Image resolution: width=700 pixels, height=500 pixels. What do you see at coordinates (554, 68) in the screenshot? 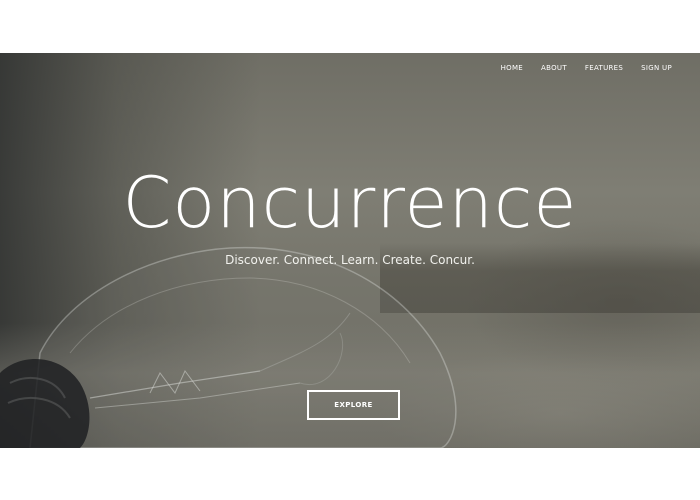
I see `nav-link-about: ABOUT` at bounding box center [554, 68].